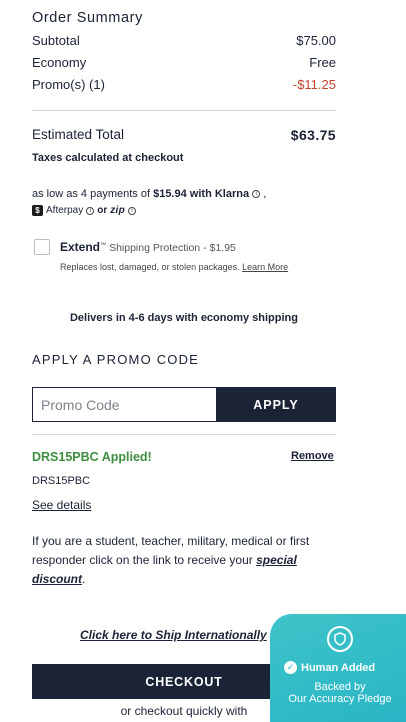 The height and width of the screenshot is (722, 406). Describe the element at coordinates (312, 456) in the screenshot. I see `remove-promo-link: Remove` at that location.